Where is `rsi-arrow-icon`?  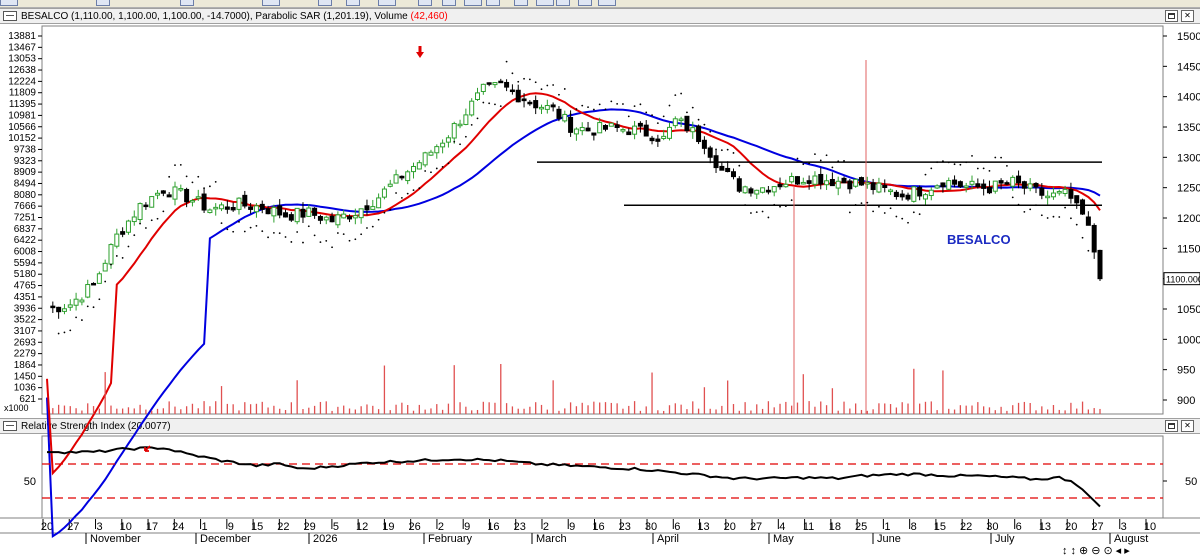
rsi-arrow-icon is located at coordinates (147, 448).